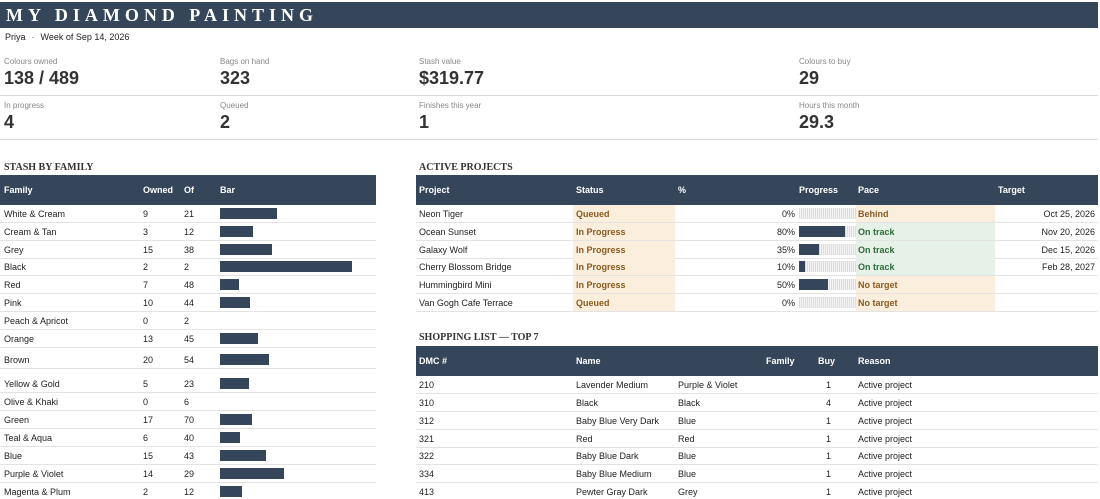 The width and height of the screenshot is (1100, 499). Describe the element at coordinates (757, 474) in the screenshot. I see `table-row: 334 Baby Blue Medium Blue 1 Active project` at that location.